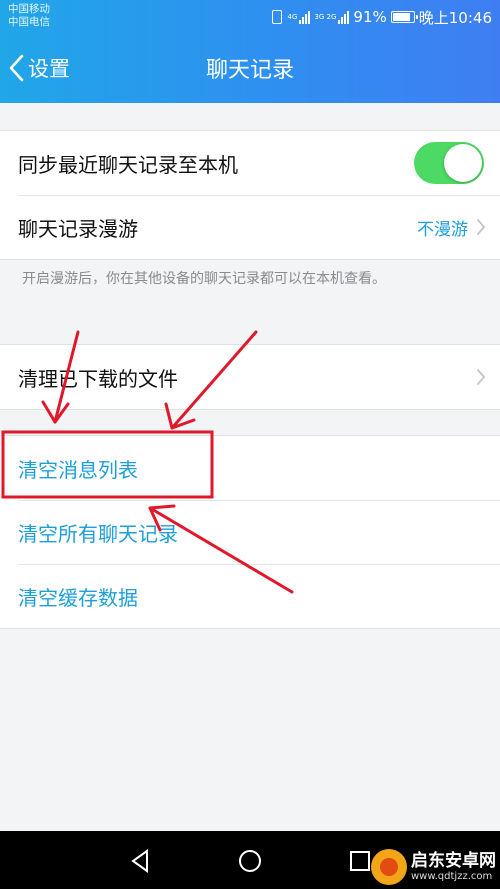 This screenshot has height=889, width=500. Describe the element at coordinates (98, 532) in the screenshot. I see `clear-all-chats-button: 清空所有聊天记录` at that location.